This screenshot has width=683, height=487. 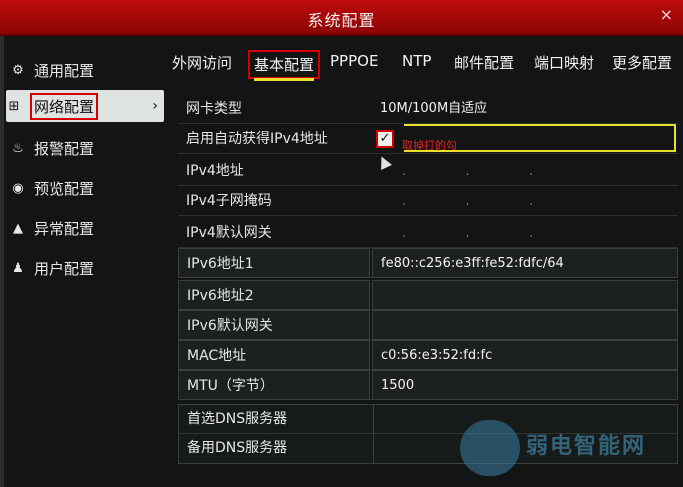 I want to click on field-label: 备用DNS服务器, so click(x=237, y=448).